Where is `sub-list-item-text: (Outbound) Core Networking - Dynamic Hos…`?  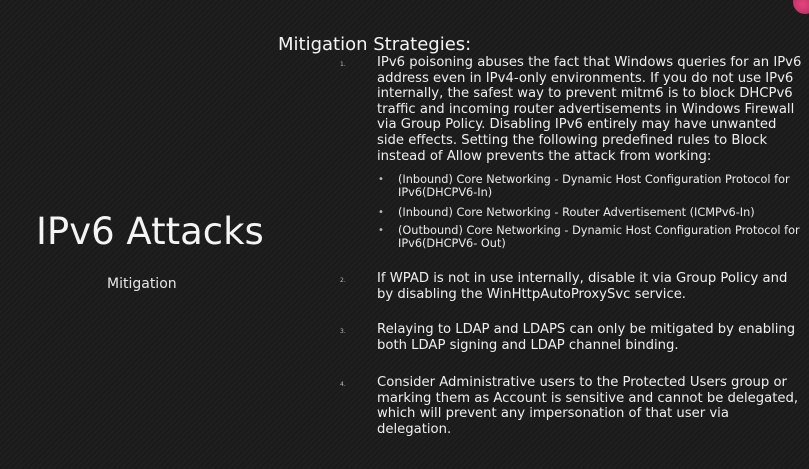 sub-list-item-text: (Outbound) Core Networking - Dynamic Hos… is located at coordinates (599, 237).